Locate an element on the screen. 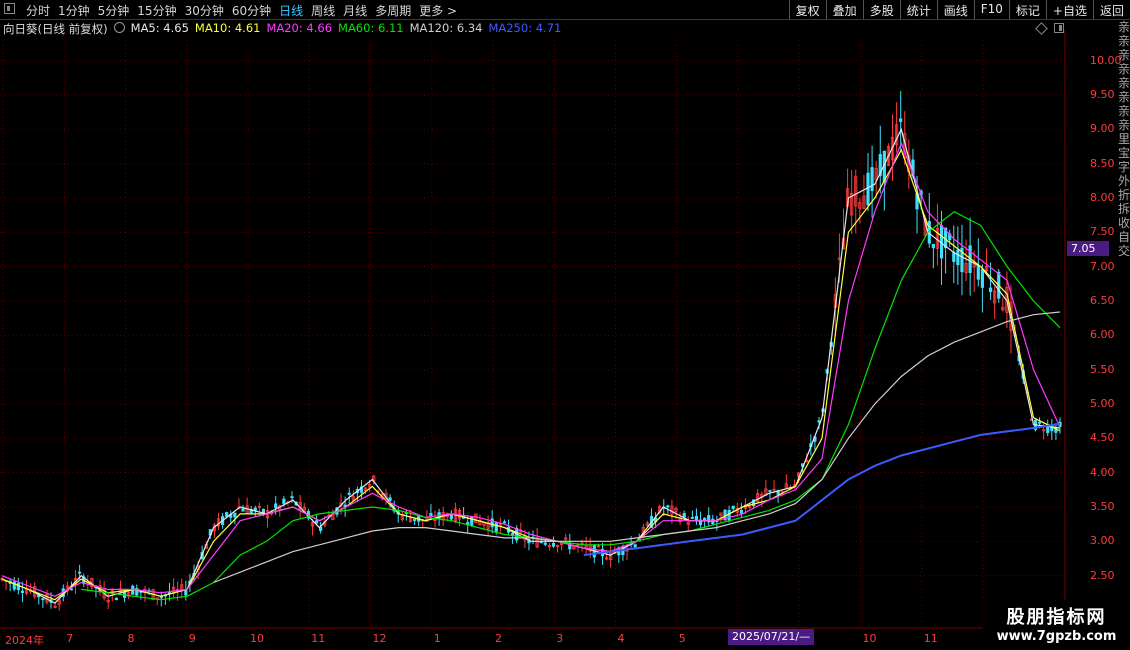  price-tick-9: 5.50 is located at coordinates (1102, 369).